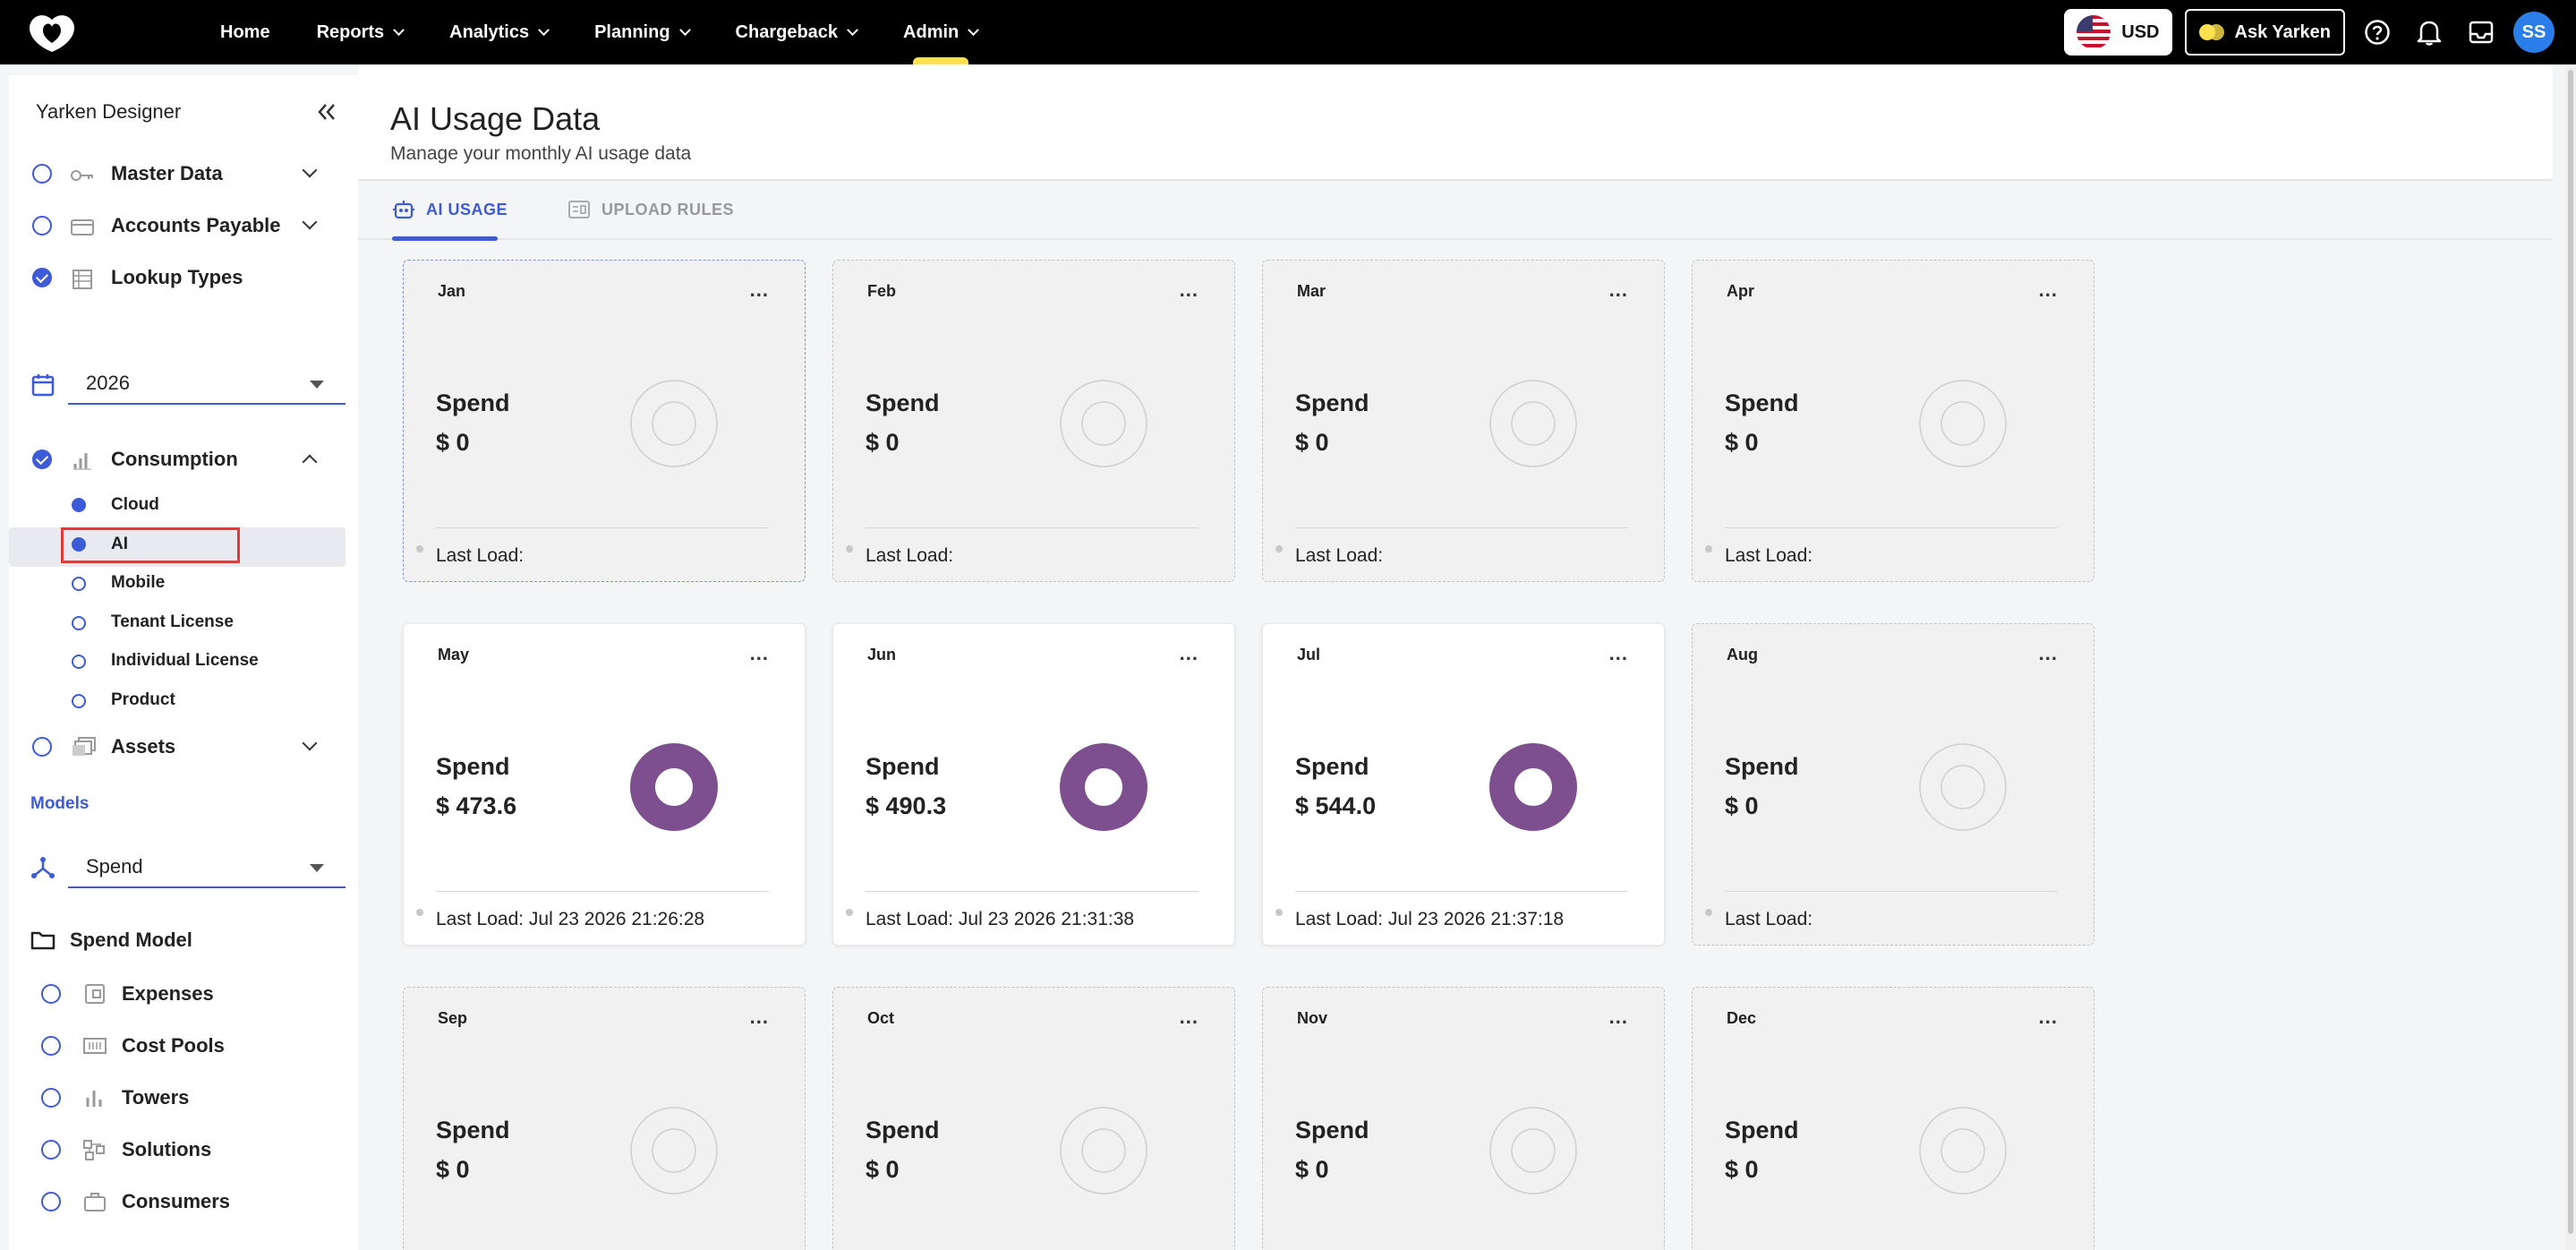  What do you see at coordinates (138, 583) in the screenshot?
I see `sidebar-item-mobile: Mobile` at bounding box center [138, 583].